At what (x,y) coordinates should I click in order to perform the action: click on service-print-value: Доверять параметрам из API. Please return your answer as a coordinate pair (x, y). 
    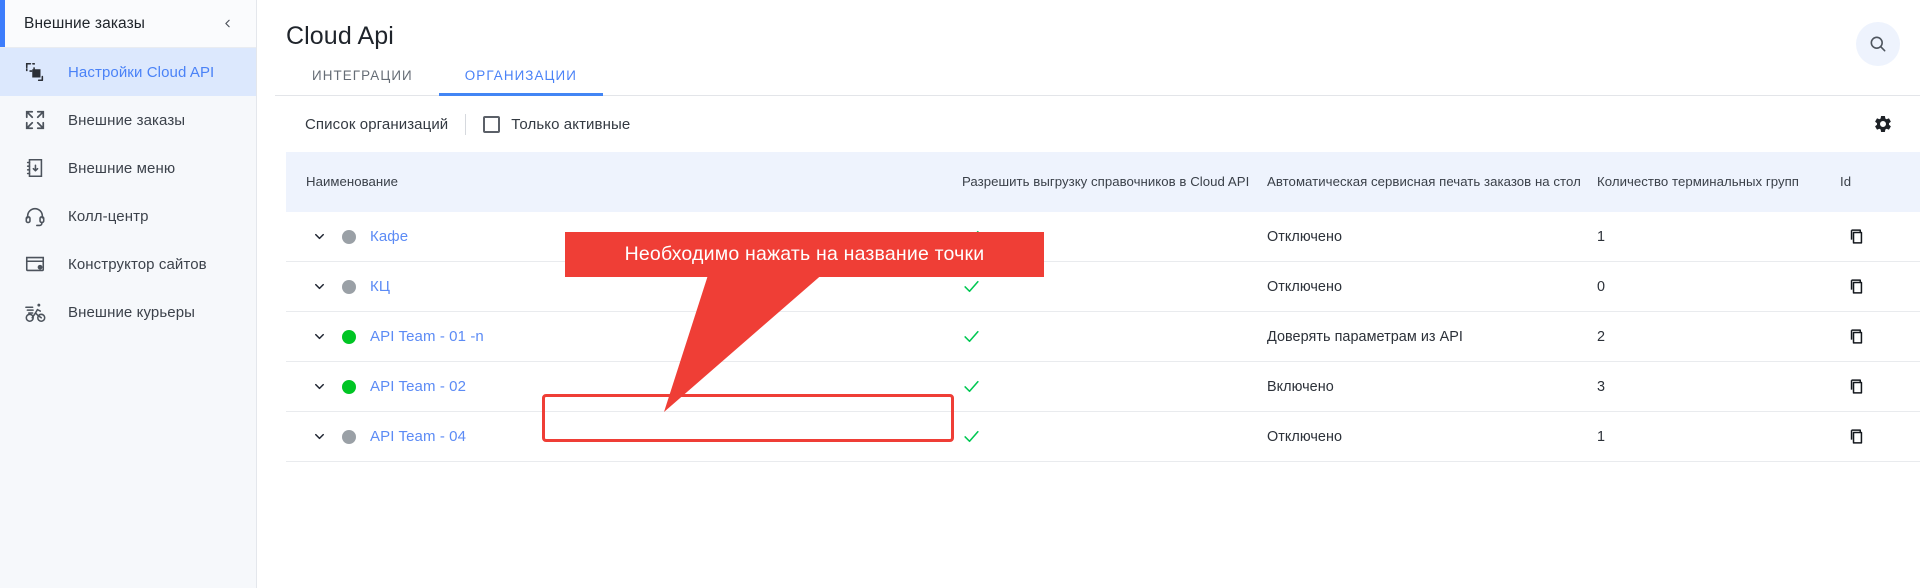
    Looking at the image, I should click on (1365, 336).